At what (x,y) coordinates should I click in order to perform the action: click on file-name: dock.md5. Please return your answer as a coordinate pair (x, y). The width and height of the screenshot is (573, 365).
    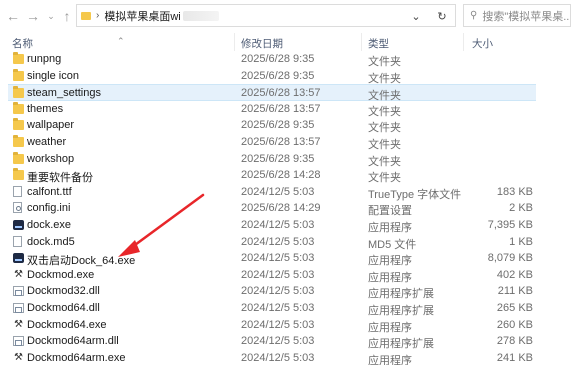
    Looking at the image, I should click on (51, 241).